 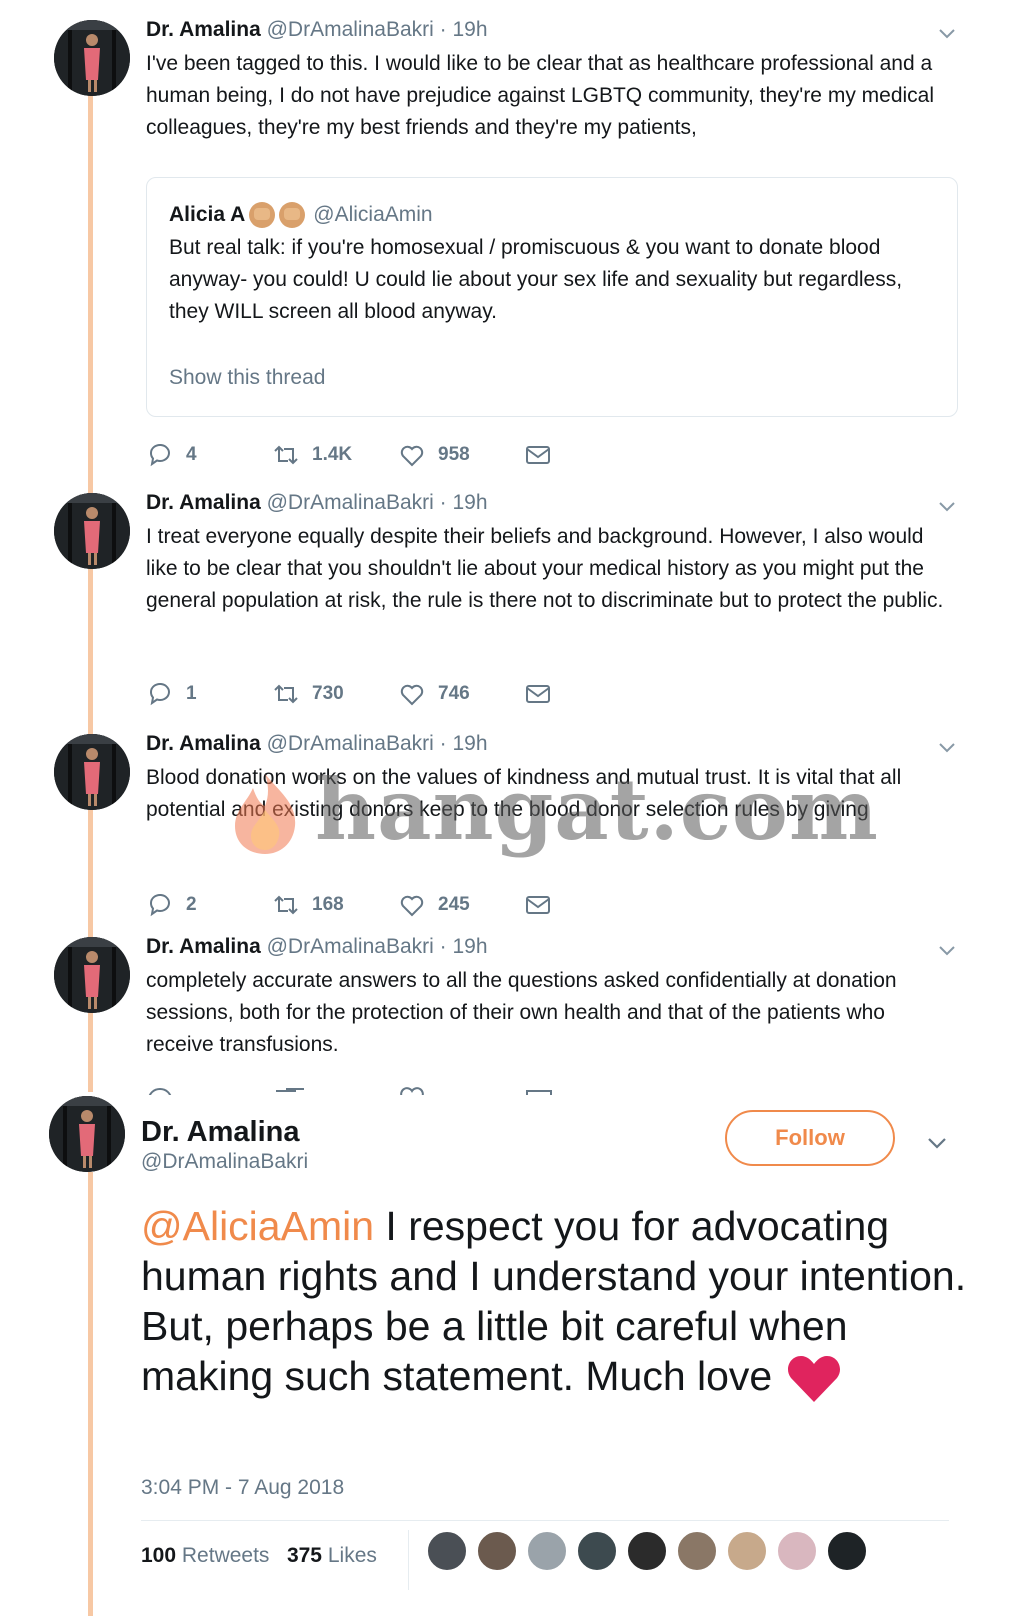 What do you see at coordinates (87, 1134) in the screenshot?
I see `main-avatar` at bounding box center [87, 1134].